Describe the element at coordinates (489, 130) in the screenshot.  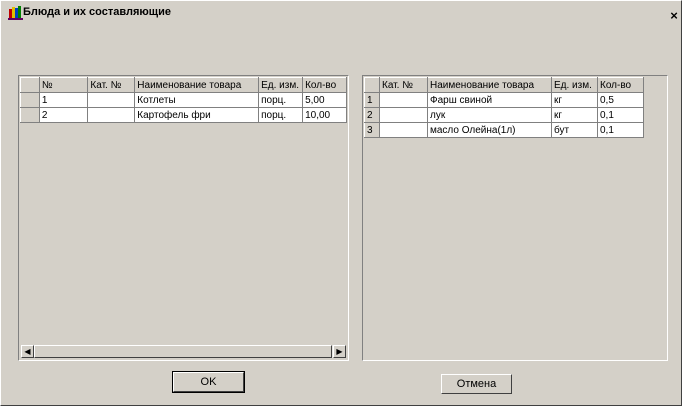
I see `component-name: масло Олейна(1л)` at that location.